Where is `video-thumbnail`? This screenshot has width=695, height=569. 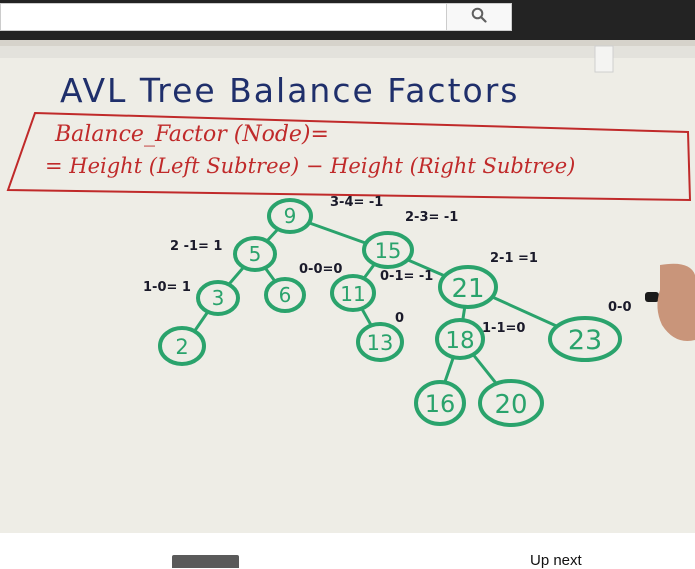
video-thumbnail is located at coordinates (205, 561).